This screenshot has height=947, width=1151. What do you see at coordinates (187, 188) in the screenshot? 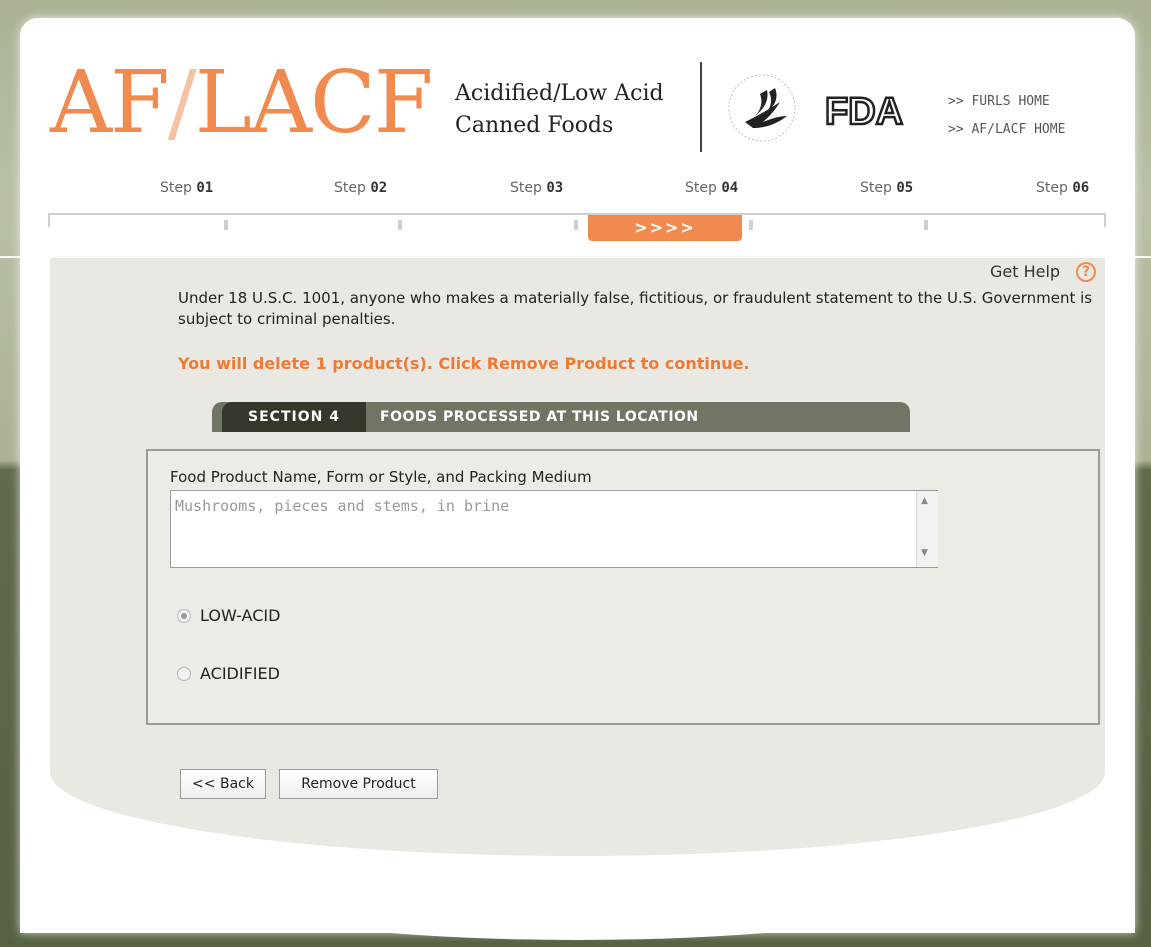
I see `step-01: Step 01` at bounding box center [187, 188].